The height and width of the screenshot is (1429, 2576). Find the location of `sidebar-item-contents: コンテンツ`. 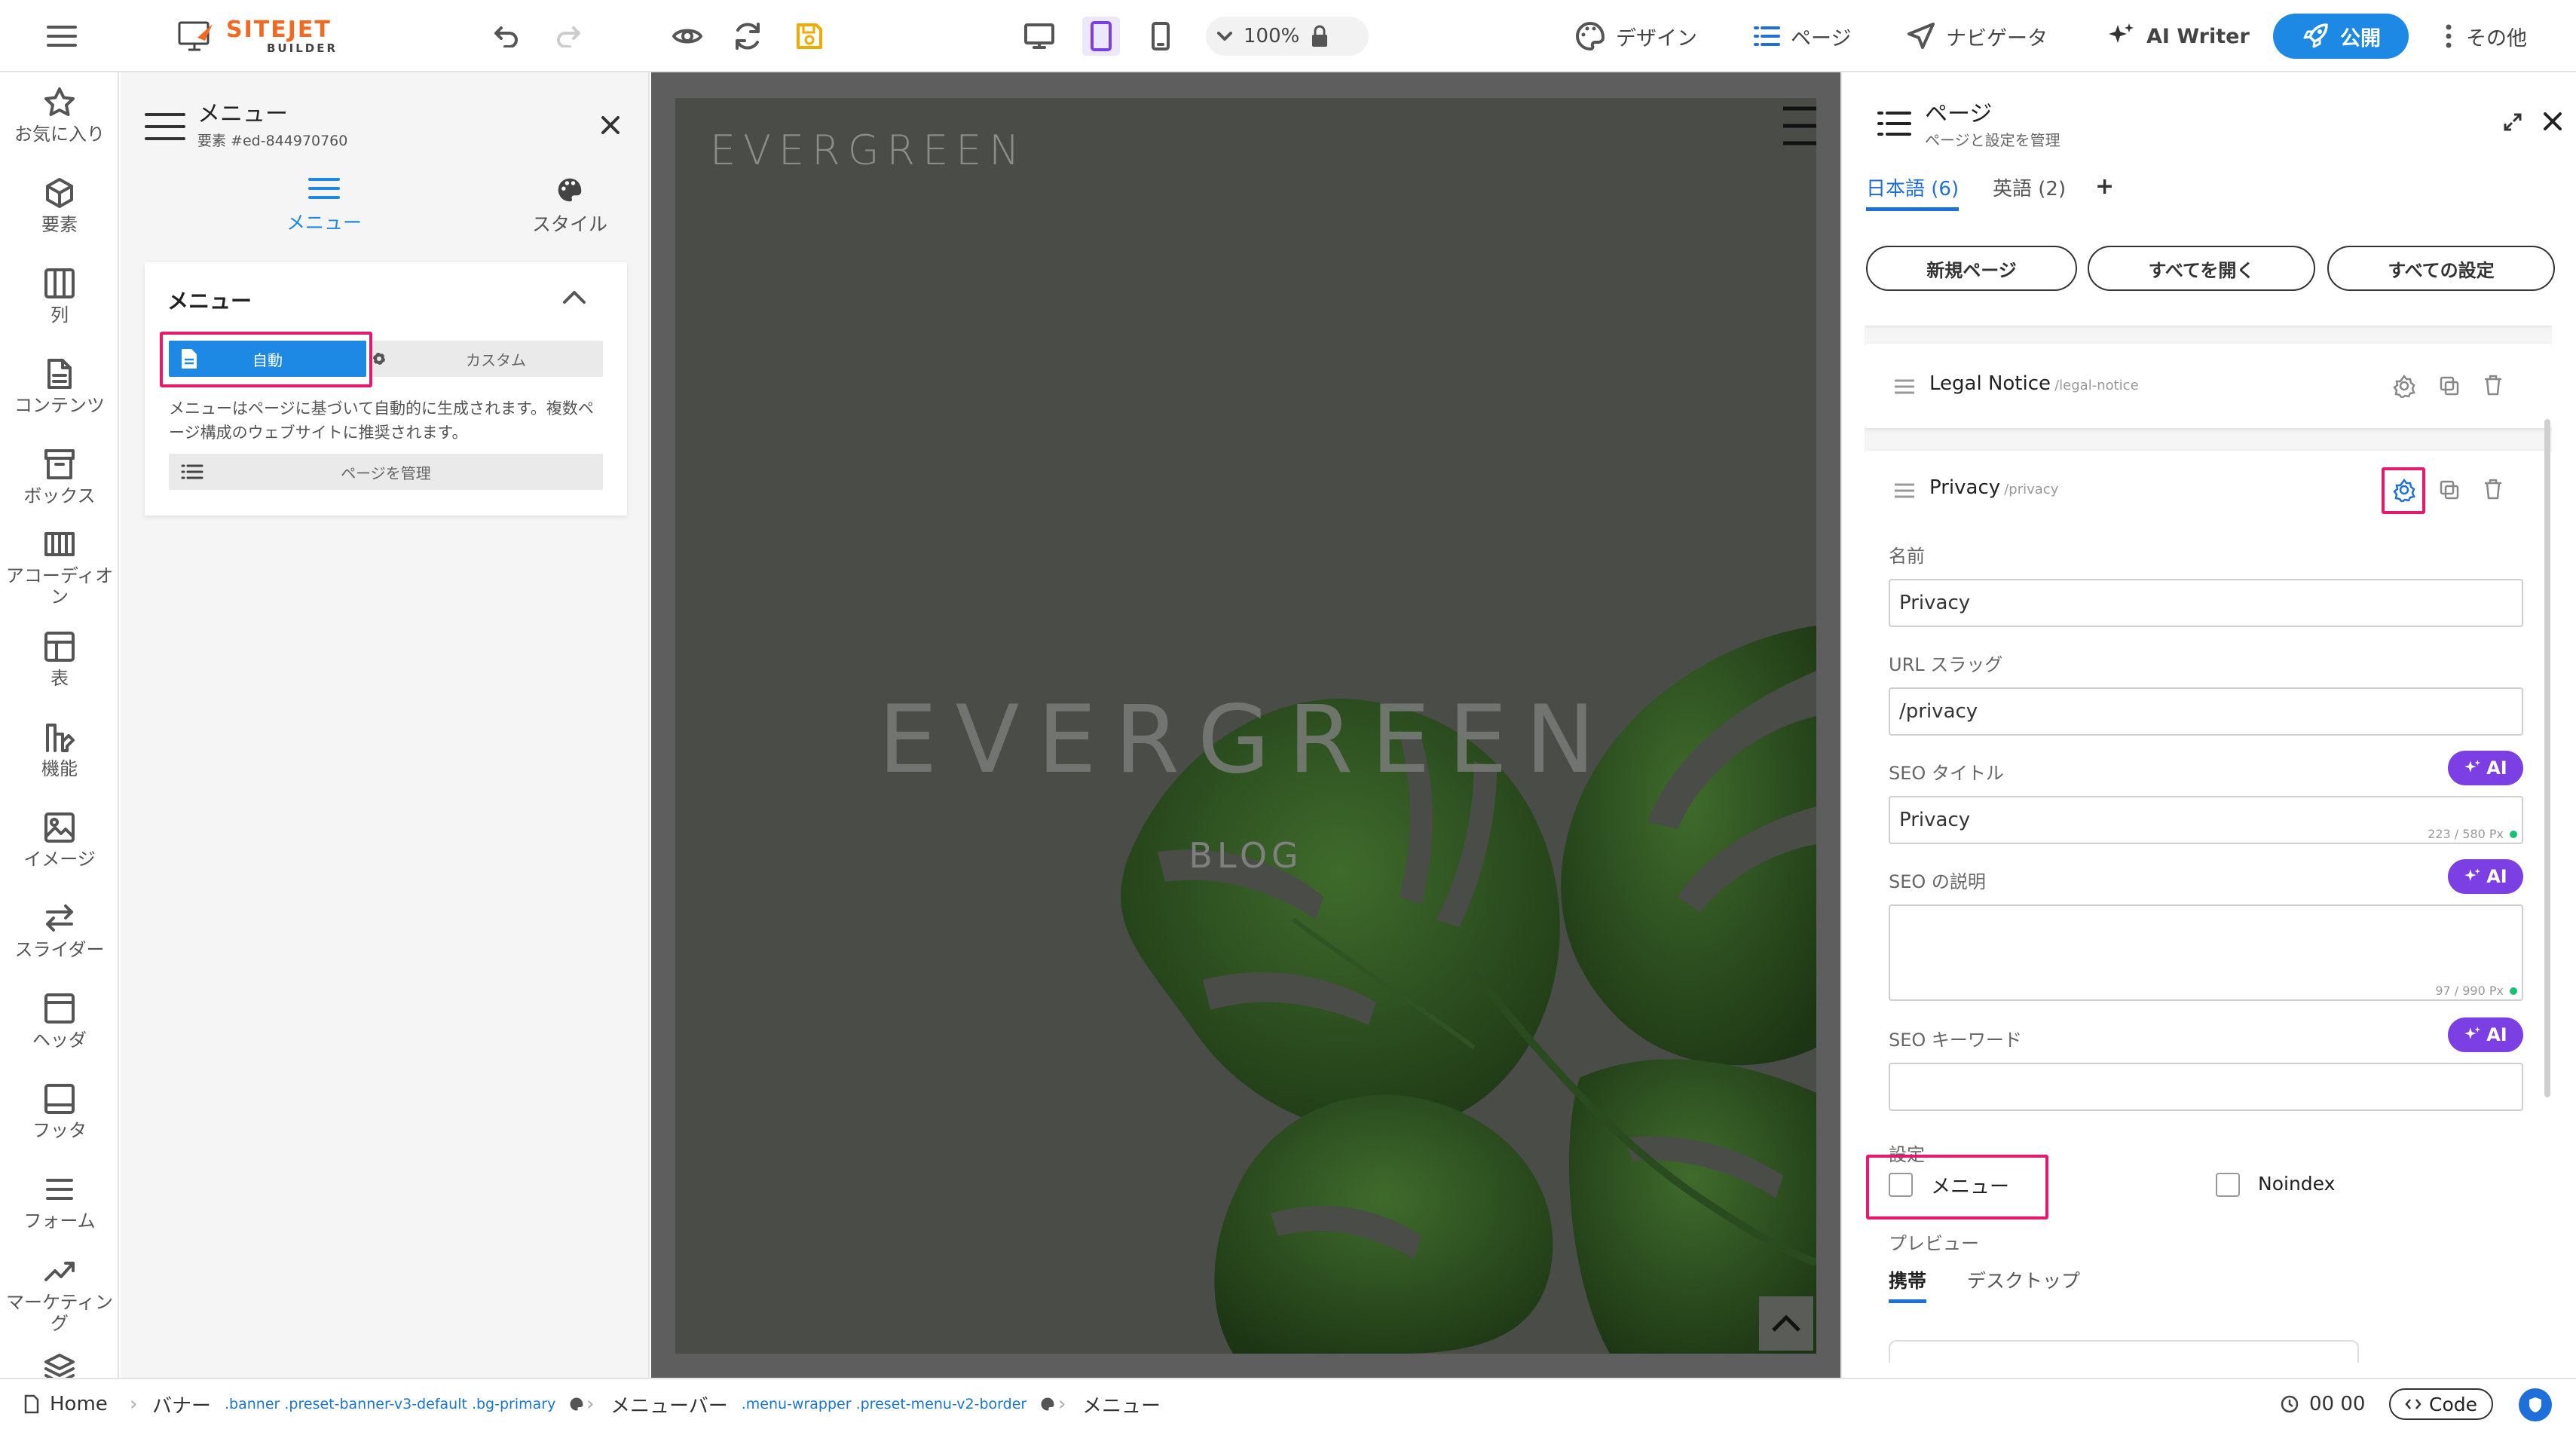

sidebar-item-contents: コンテンツ is located at coordinates (59, 386).